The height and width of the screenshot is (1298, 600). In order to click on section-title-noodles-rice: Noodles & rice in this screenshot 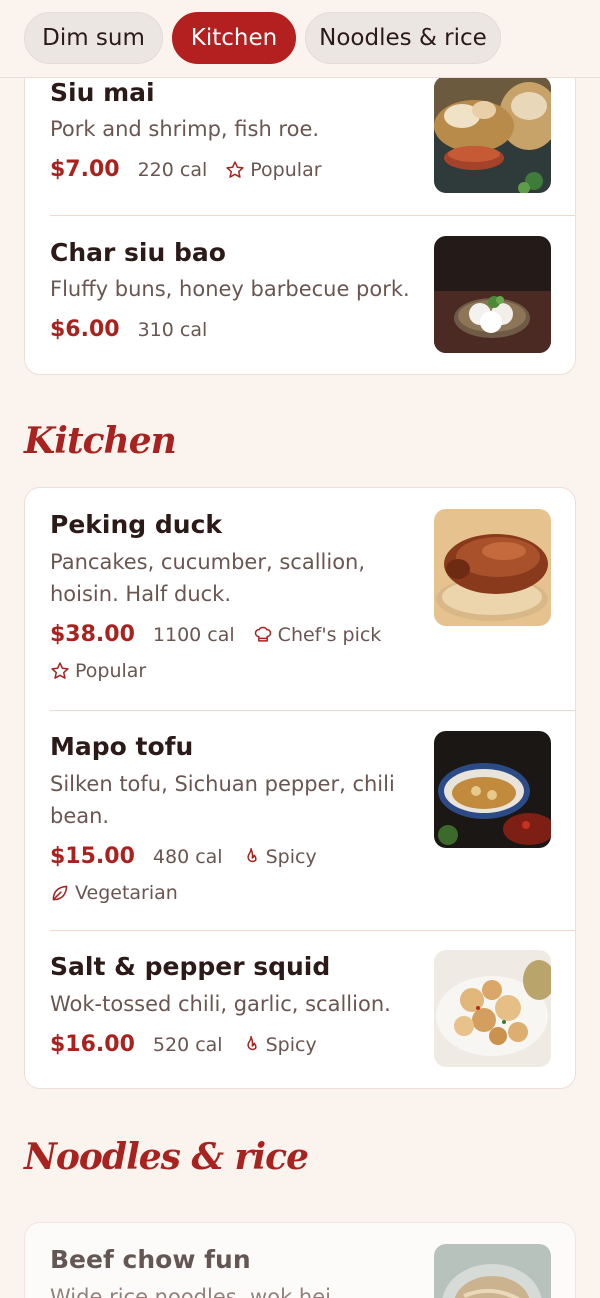, I will do `click(166, 1157)`.